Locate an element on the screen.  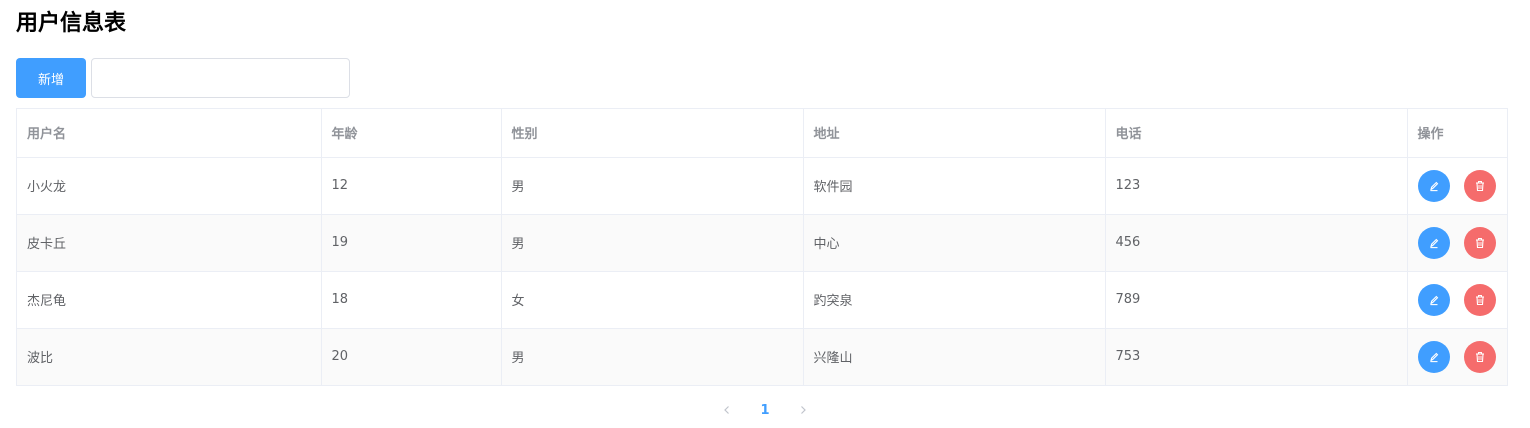
cell-address: 软件园 is located at coordinates (954, 186).